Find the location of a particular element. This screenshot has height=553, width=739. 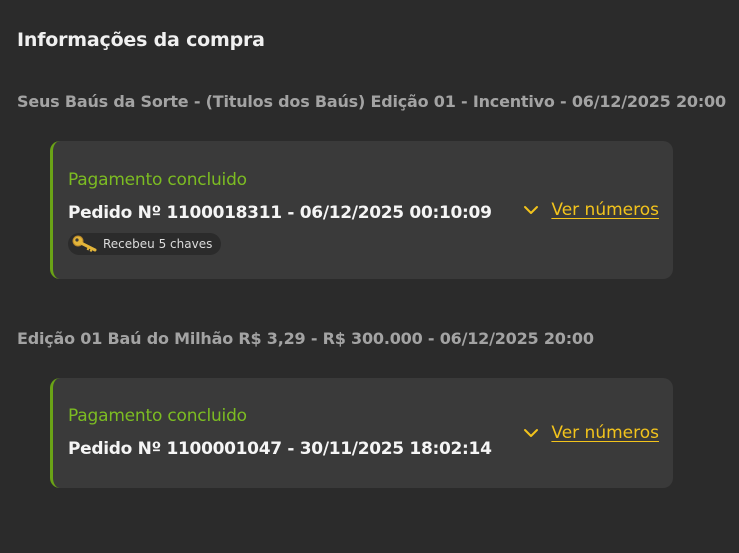

page-title: Informações da compra is located at coordinates (141, 40).